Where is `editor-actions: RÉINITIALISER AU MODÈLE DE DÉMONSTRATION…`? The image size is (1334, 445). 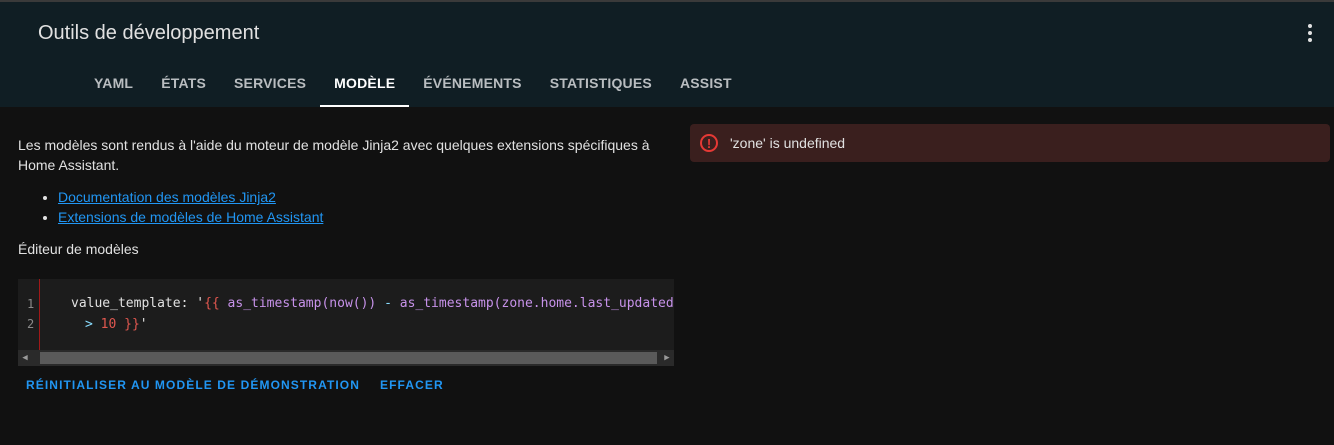 editor-actions: RÉINITIALISER AU MODÈLE DE DÉMONSTRATION… is located at coordinates (235, 385).